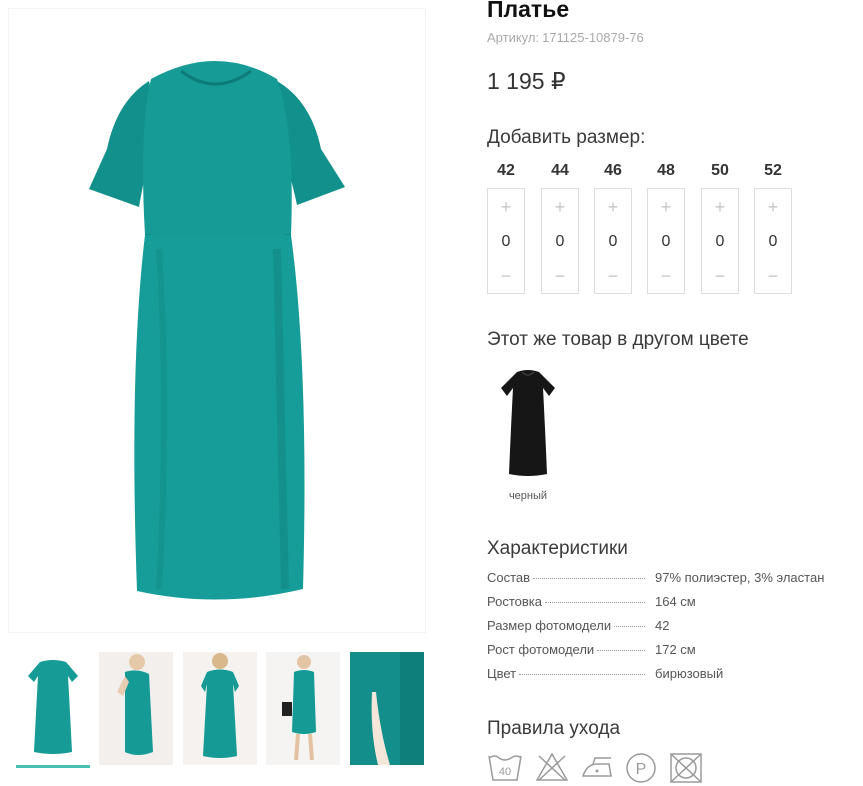 The height and width of the screenshot is (786, 863). What do you see at coordinates (740, 577) in the screenshot?
I see `spec-value: 97% полиэстер, 3% эластан` at bounding box center [740, 577].